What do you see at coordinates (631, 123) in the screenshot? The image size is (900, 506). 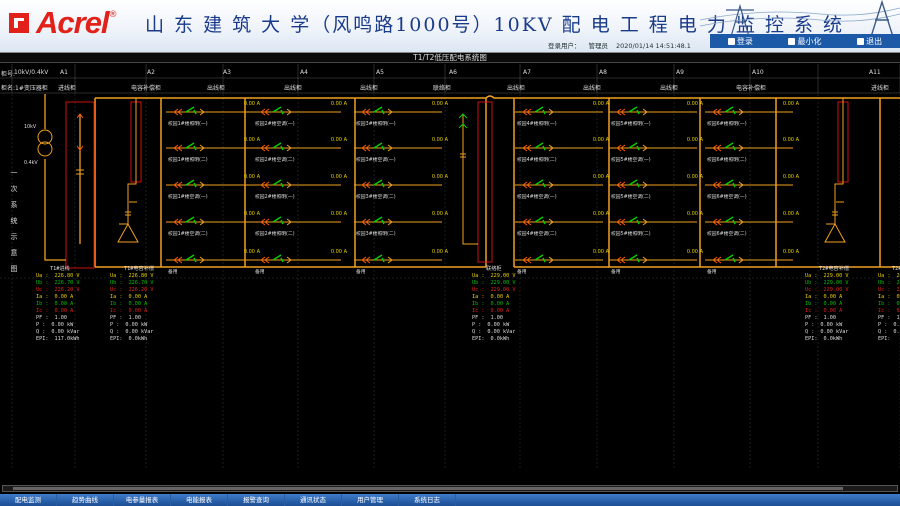 I see `feeder-label: 校园5#楼照明(一)` at bounding box center [631, 123].